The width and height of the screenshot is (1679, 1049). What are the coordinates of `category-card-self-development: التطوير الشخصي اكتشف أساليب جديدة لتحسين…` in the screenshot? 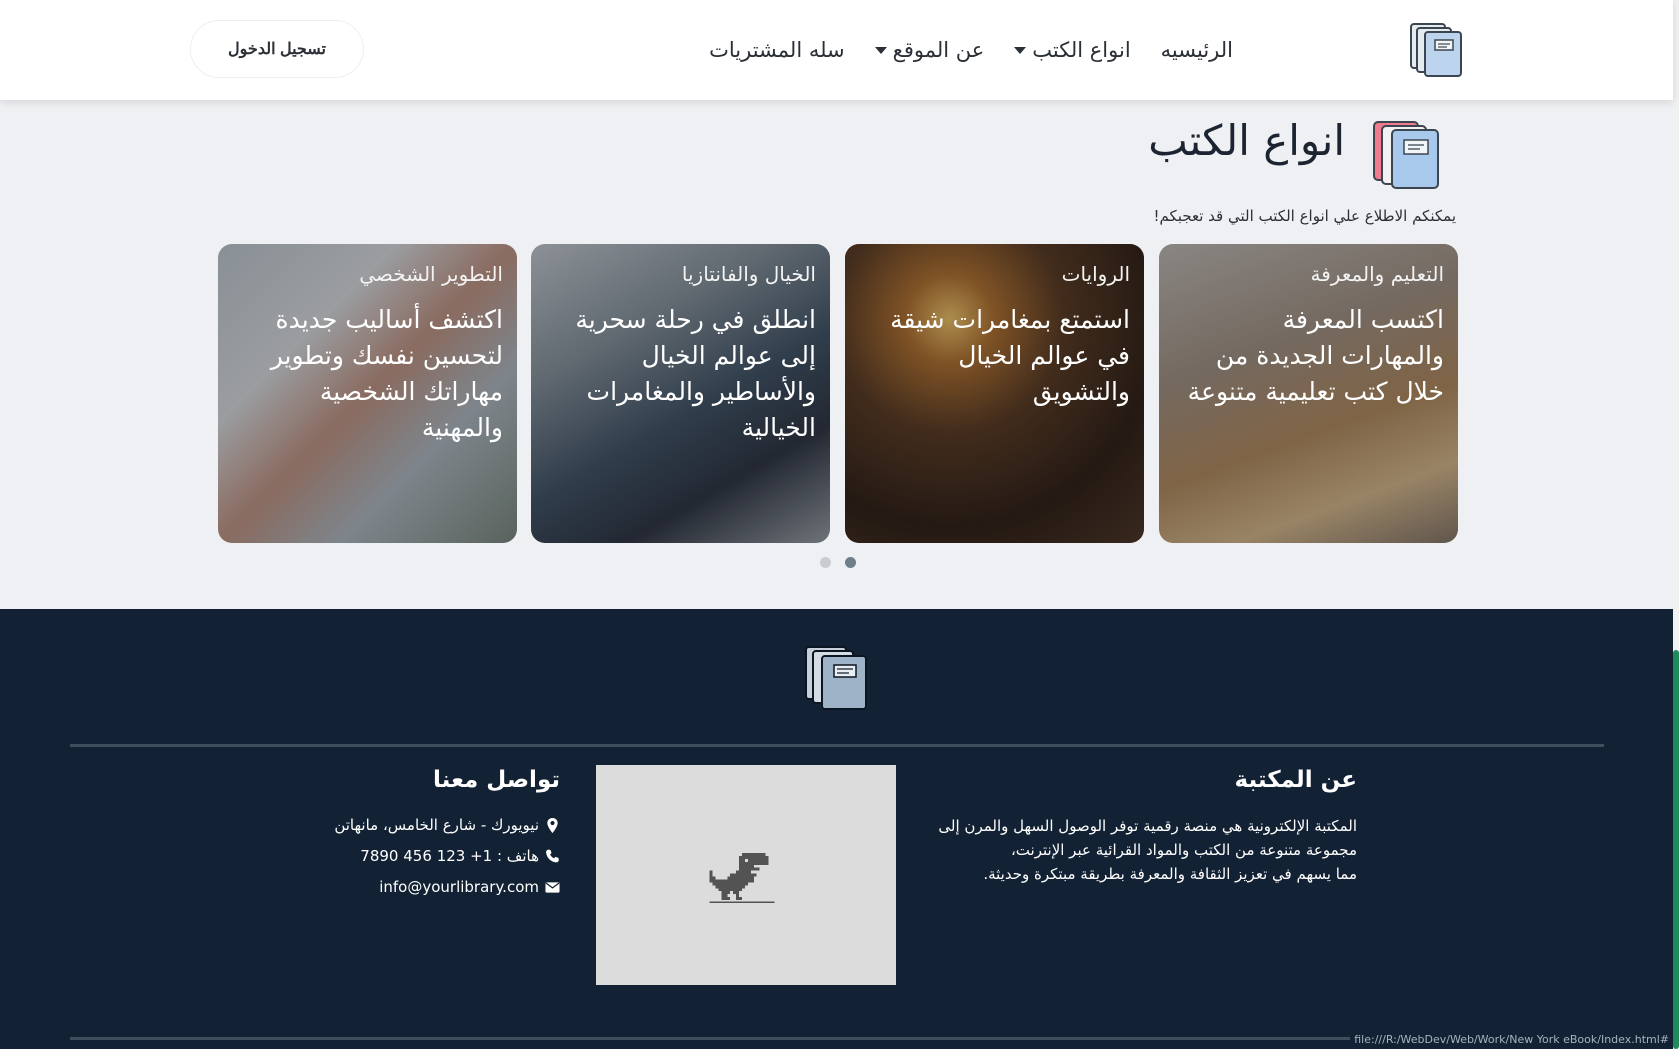 It's located at (367, 393).